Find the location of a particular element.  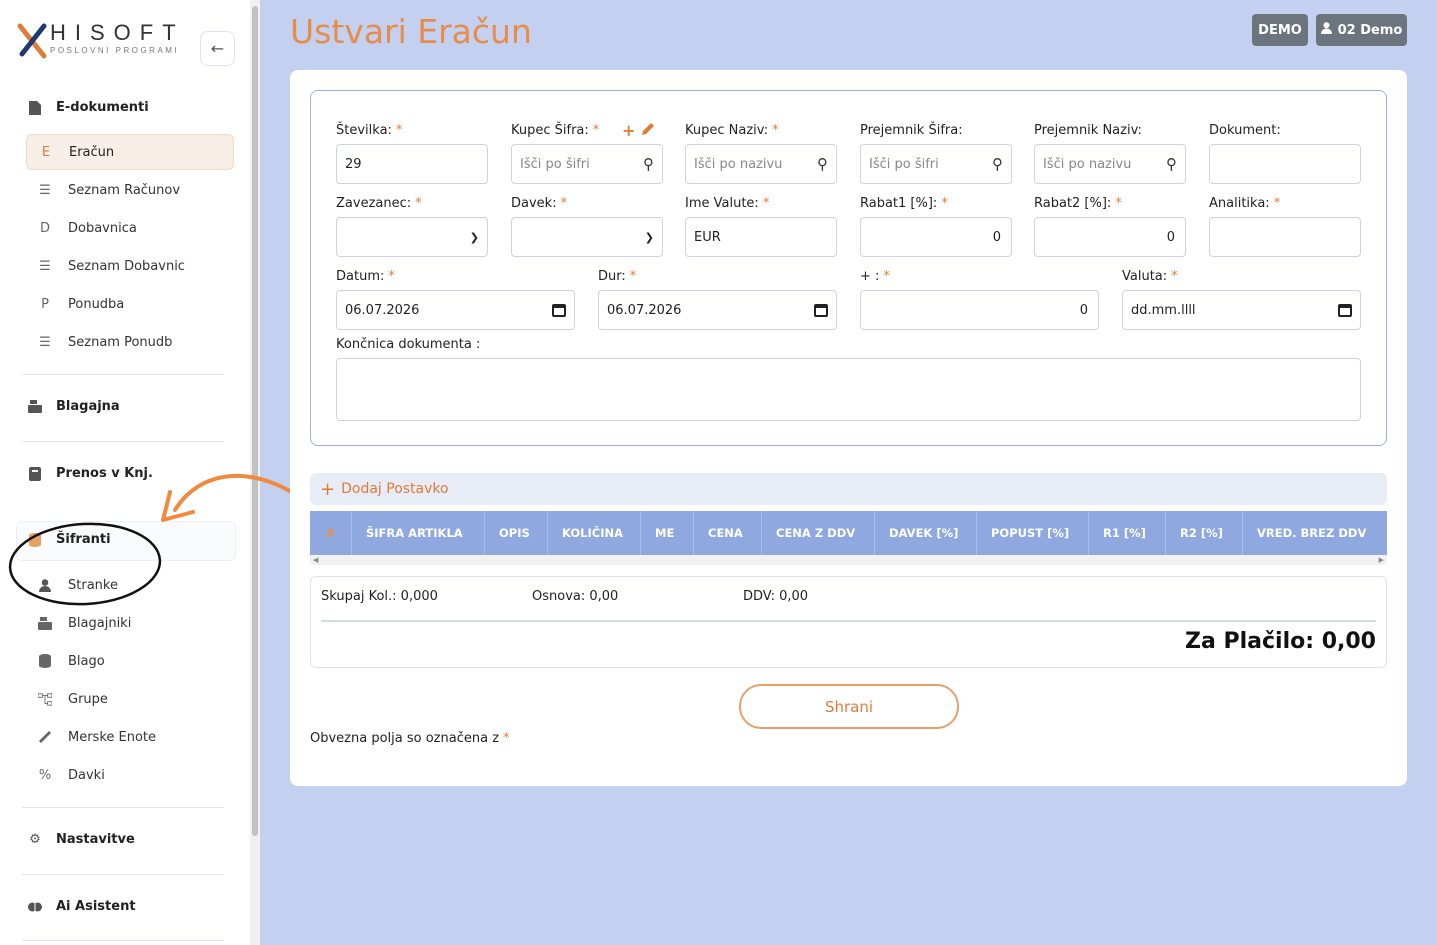

brain-icon is located at coordinates (35, 907).